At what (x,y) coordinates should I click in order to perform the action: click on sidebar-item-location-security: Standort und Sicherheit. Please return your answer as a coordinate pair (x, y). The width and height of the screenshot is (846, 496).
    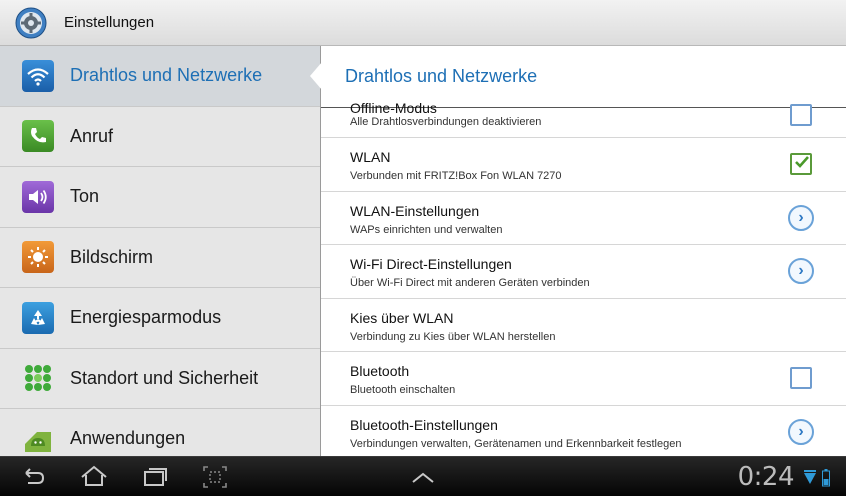
    Looking at the image, I should click on (160, 379).